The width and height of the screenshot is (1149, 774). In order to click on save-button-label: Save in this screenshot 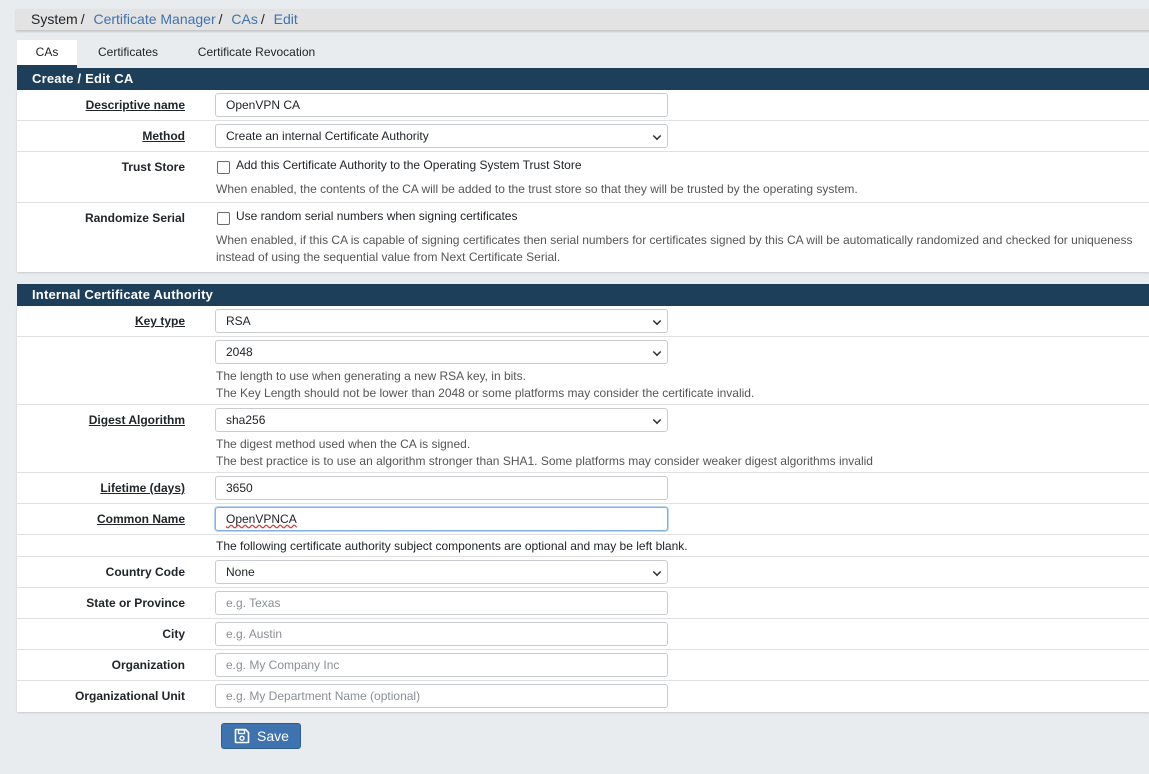, I will do `click(273, 736)`.